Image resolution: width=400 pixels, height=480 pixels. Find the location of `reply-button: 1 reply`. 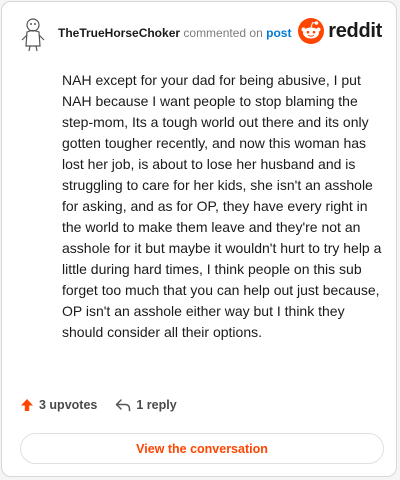

reply-button: 1 reply is located at coordinates (146, 405).